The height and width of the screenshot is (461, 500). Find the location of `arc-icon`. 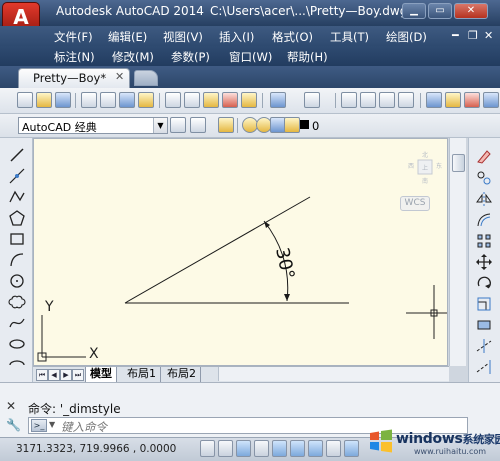

arc-icon is located at coordinates (17, 260).